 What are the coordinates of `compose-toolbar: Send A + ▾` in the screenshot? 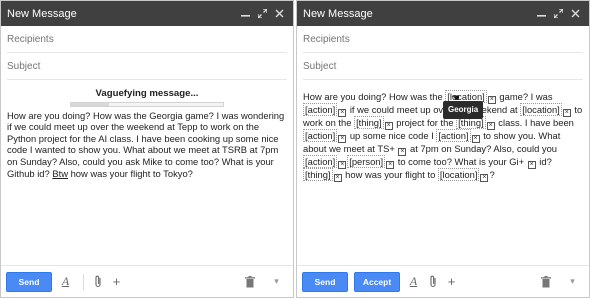 It's located at (147, 281).